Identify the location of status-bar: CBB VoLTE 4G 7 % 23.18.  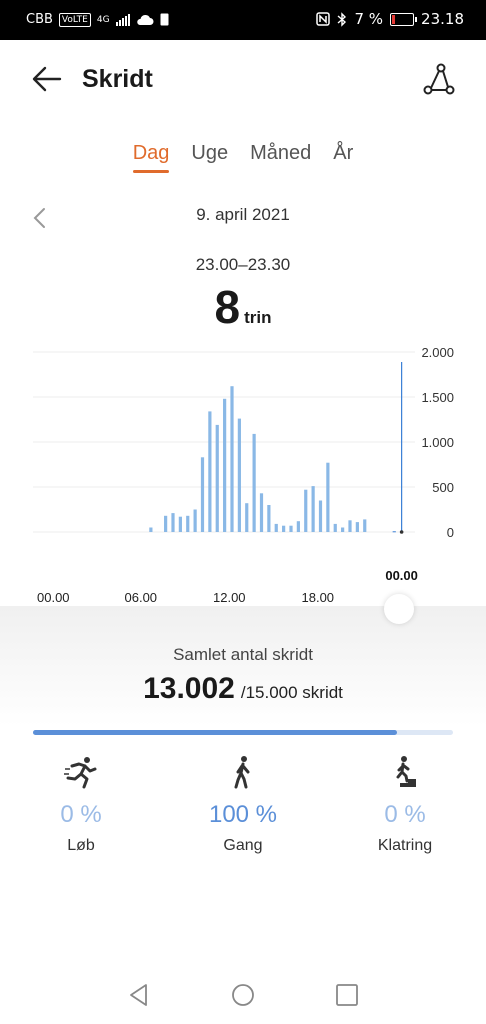
(243, 20).